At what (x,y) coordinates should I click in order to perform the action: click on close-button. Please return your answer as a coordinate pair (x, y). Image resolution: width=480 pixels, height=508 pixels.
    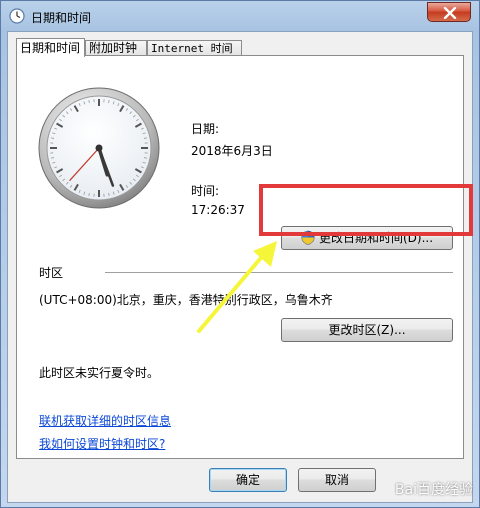
    Looking at the image, I should click on (449, 12).